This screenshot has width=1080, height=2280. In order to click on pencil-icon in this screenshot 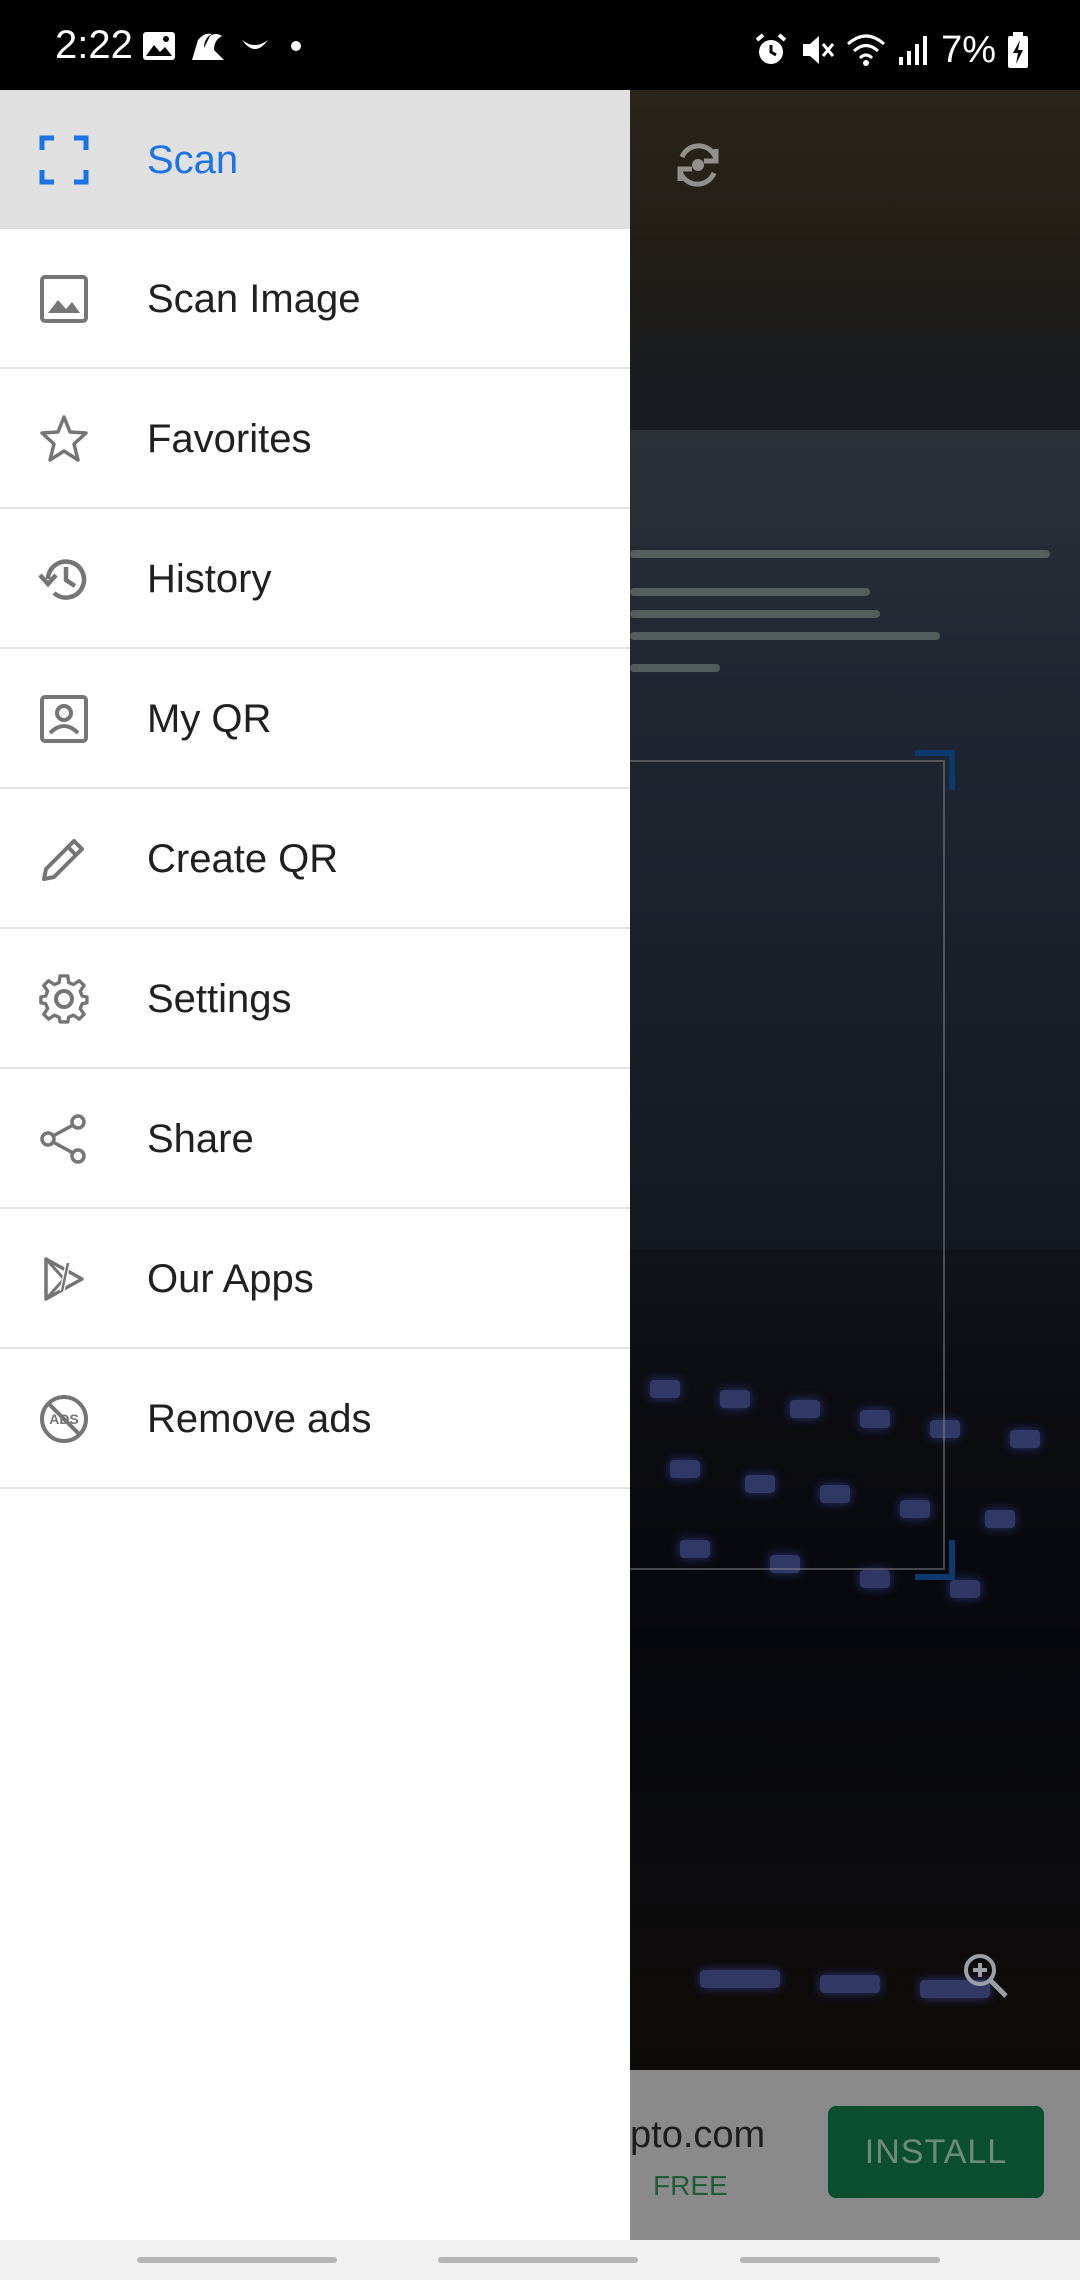, I will do `click(63, 860)`.